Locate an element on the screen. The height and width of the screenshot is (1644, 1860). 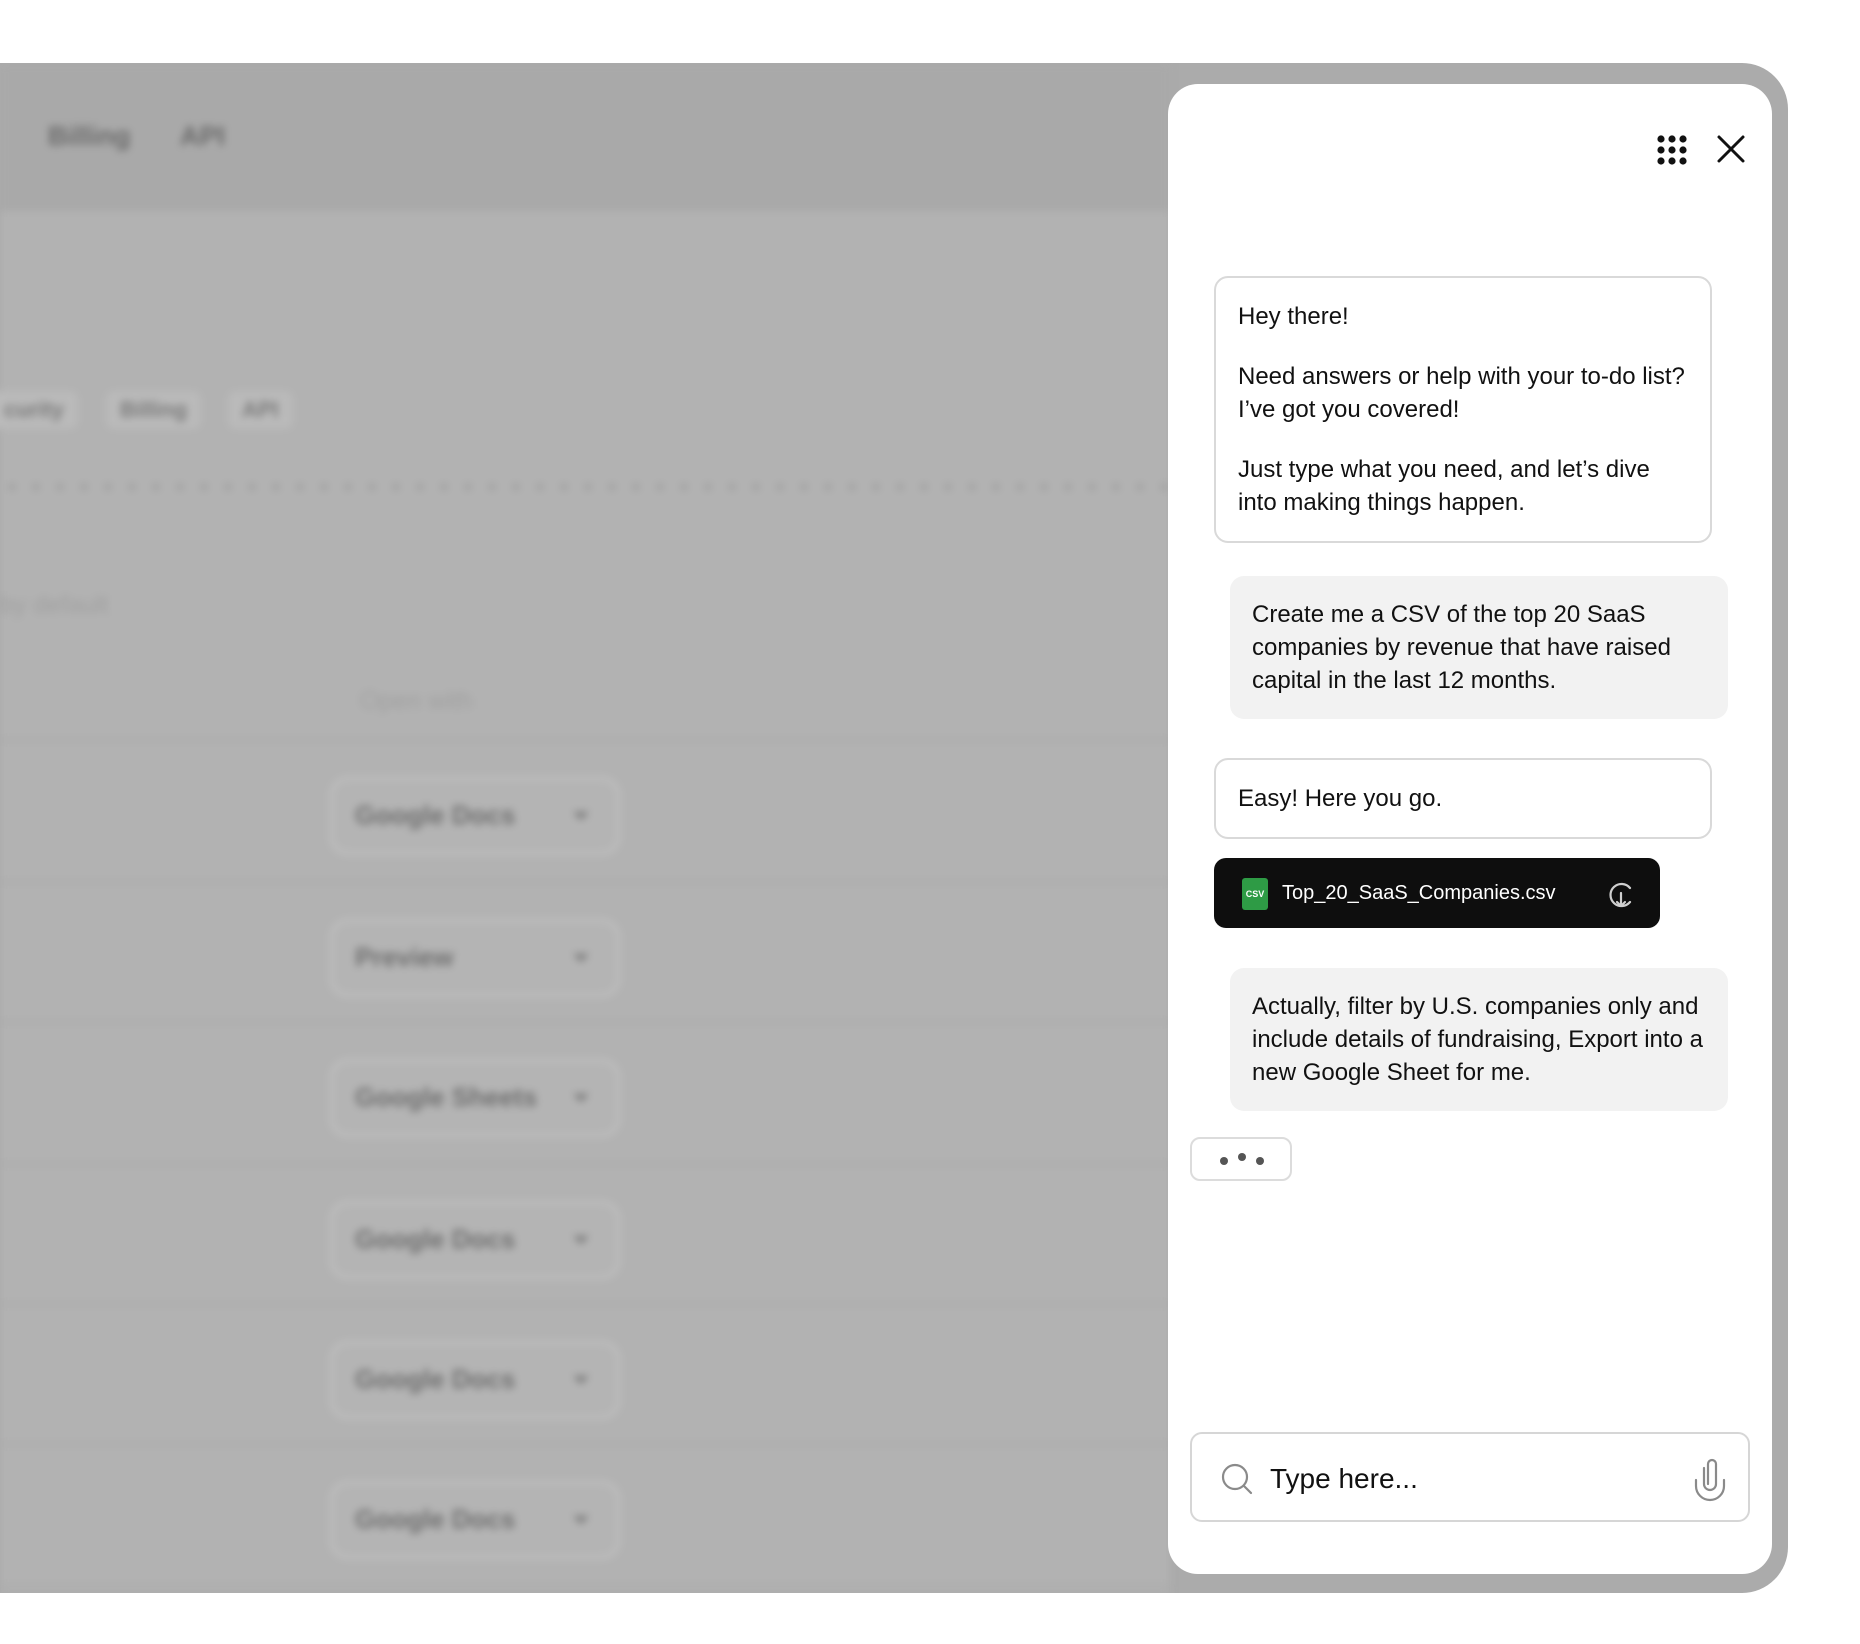
search-icon is located at coordinates (1237, 1481).